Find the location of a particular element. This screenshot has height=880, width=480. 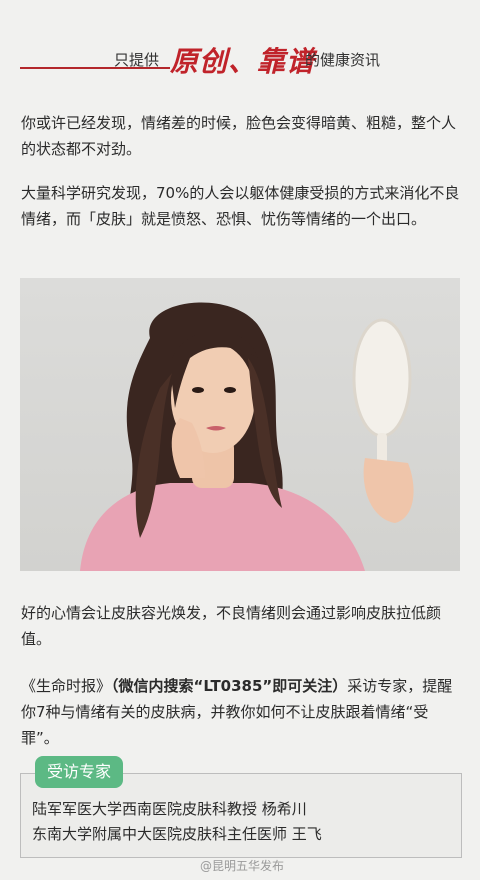

paragraph-intro: 你或许已经发现，情绪差的时候，脸色会变得暗黄、粗糙，整个人的状态都不对劲。 is located at coordinates (239, 136).